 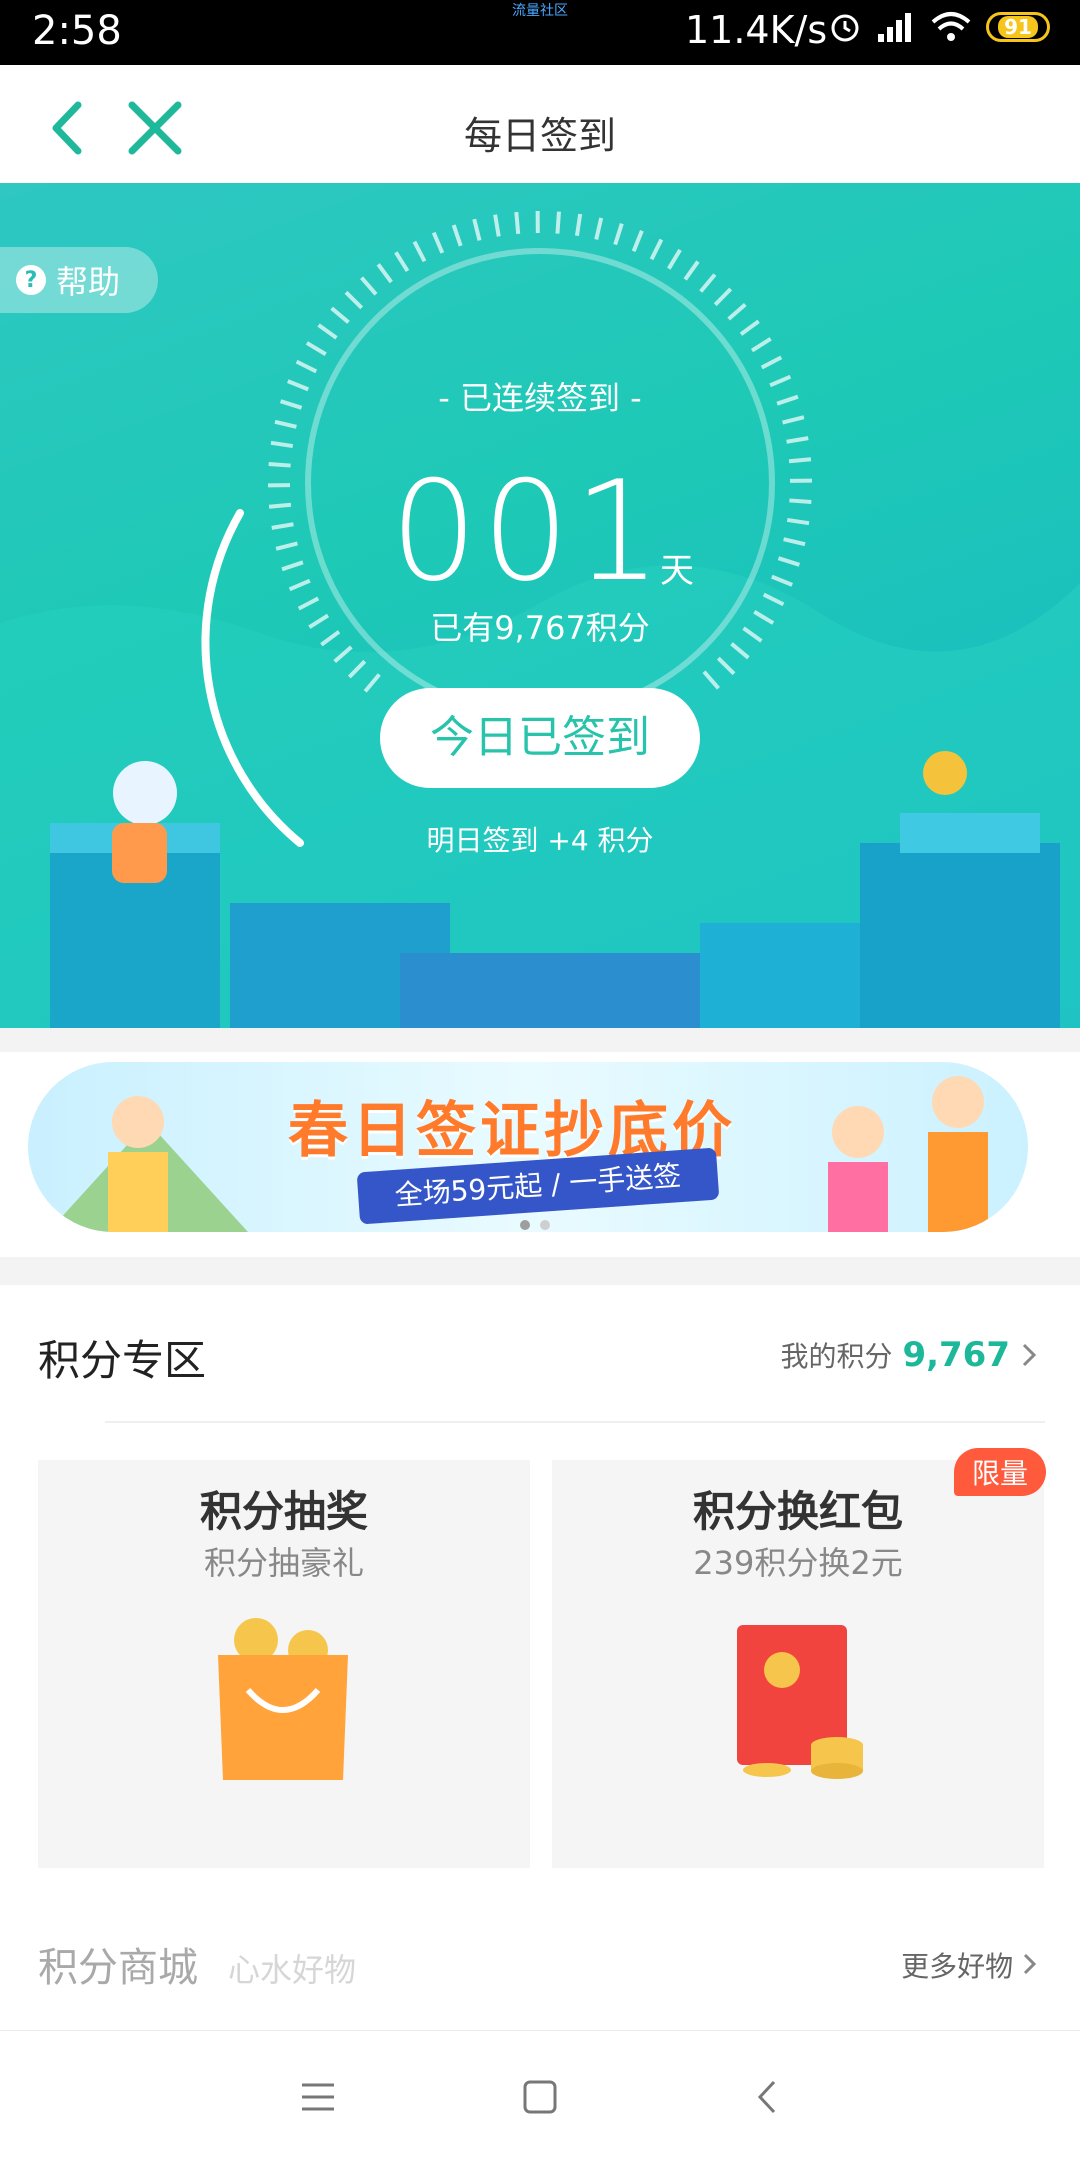 What do you see at coordinates (527, 531) in the screenshot?
I see `consecutive-days: 001` at bounding box center [527, 531].